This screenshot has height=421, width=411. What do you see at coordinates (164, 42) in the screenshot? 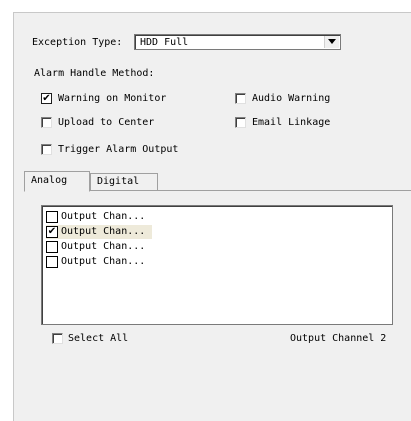
I see `exception-type-value: HDD Full` at bounding box center [164, 42].